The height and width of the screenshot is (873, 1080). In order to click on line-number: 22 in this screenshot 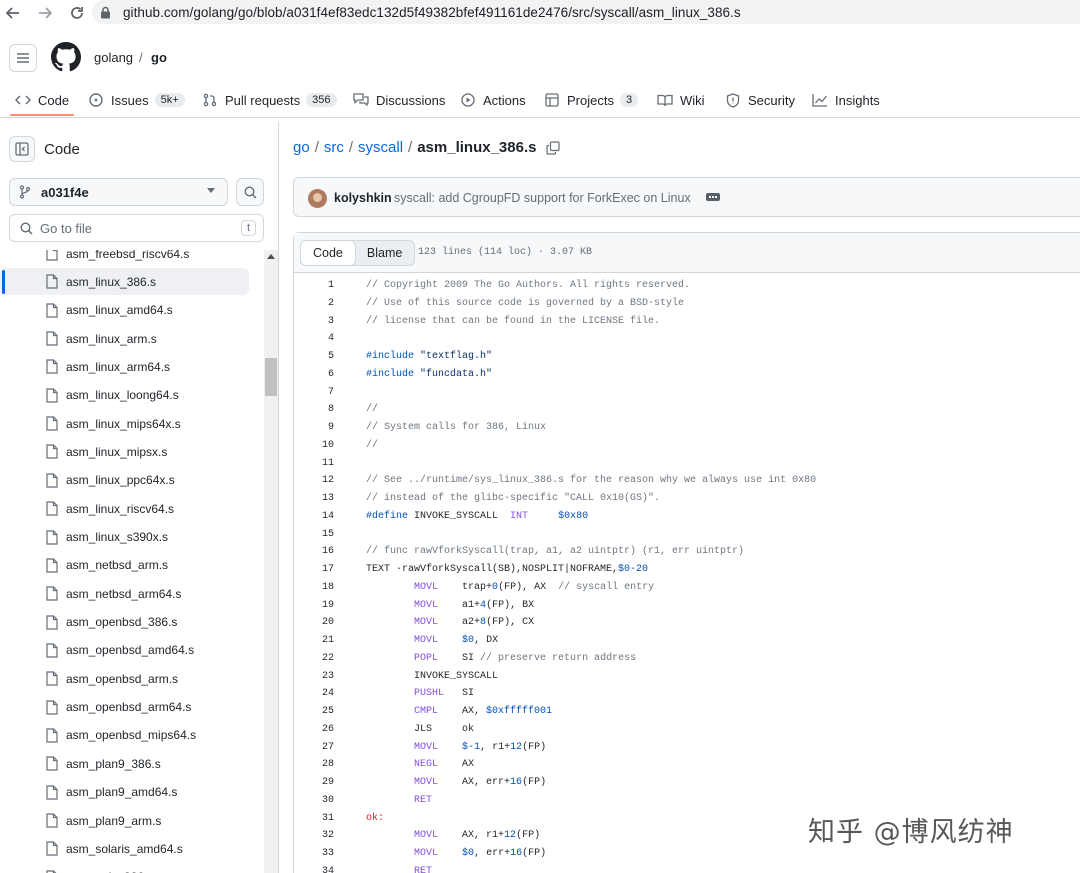, I will do `click(314, 658)`.